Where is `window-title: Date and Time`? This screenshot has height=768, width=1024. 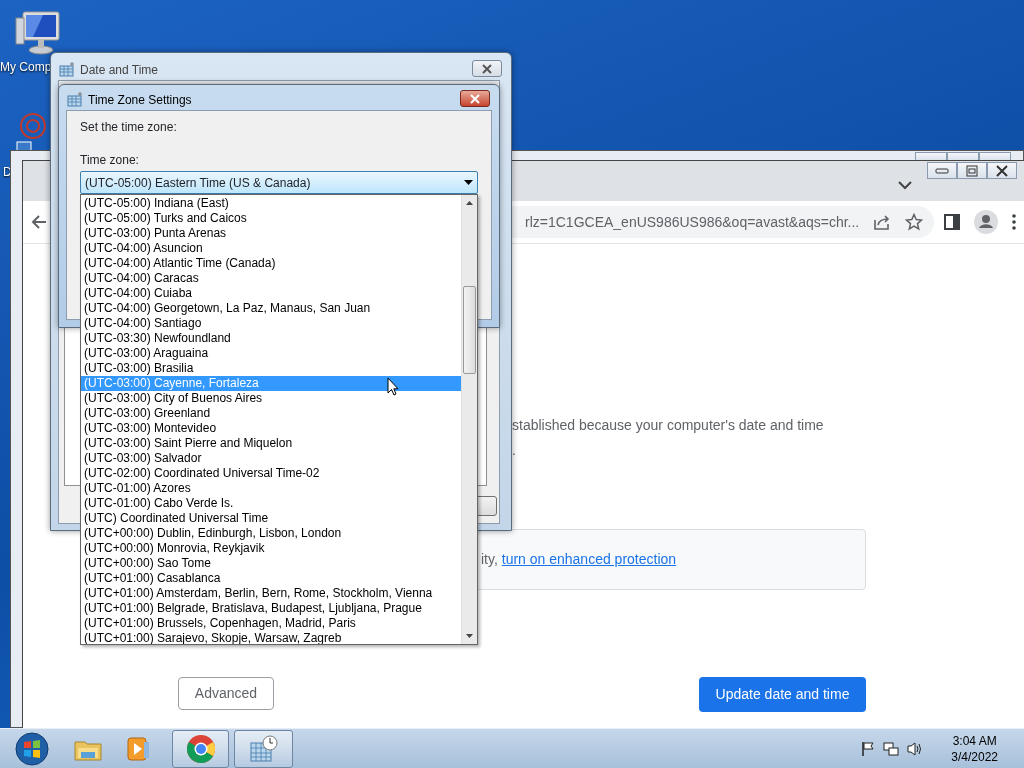 window-title: Date and Time is located at coordinates (119, 70).